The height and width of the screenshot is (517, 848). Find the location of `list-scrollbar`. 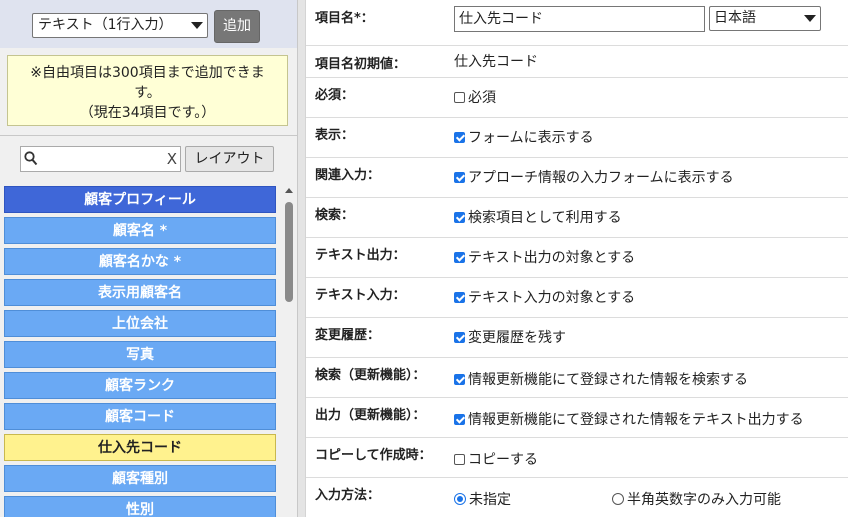

list-scrollbar is located at coordinates (289, 351).